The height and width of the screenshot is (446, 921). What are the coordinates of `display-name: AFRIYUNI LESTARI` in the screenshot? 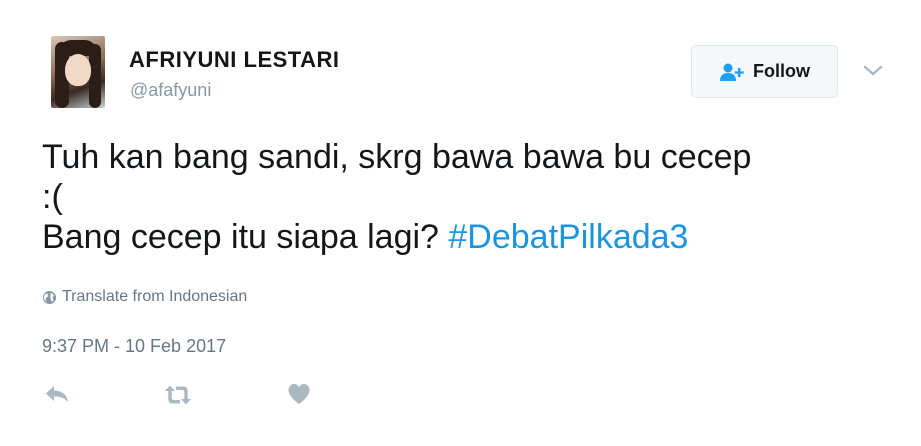 It's located at (234, 60).